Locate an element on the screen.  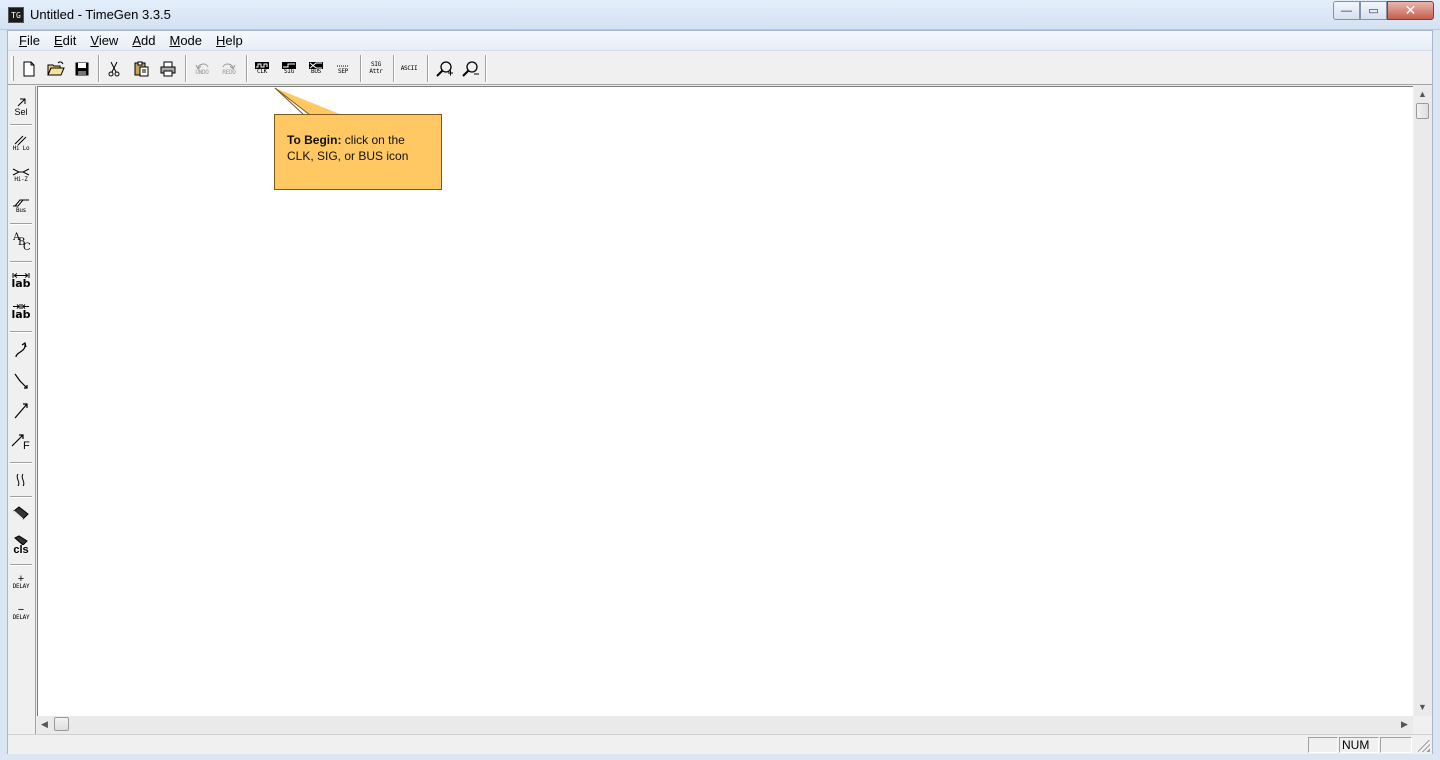
paste-button is located at coordinates (141, 68).